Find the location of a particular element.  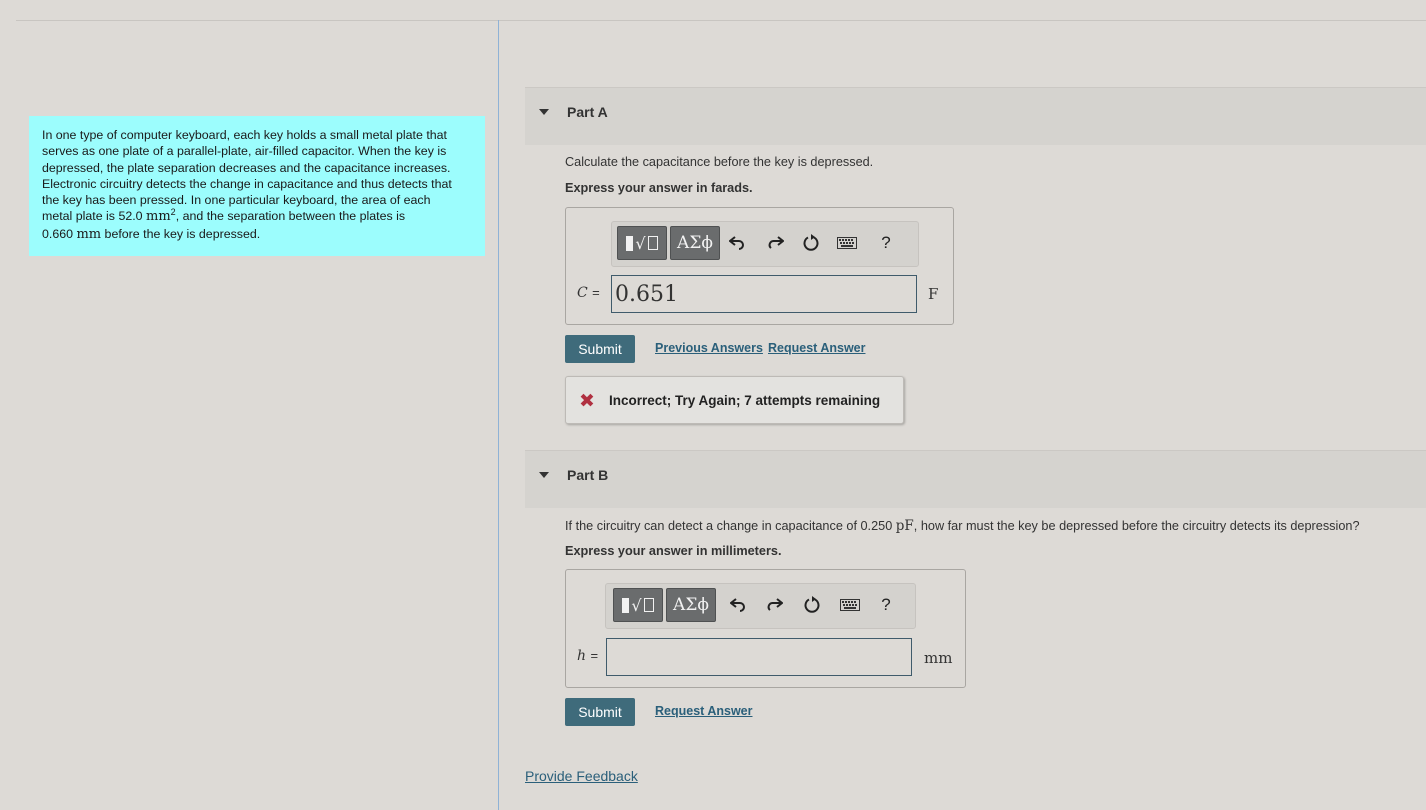

part-a-header: Part A is located at coordinates (975, 116).